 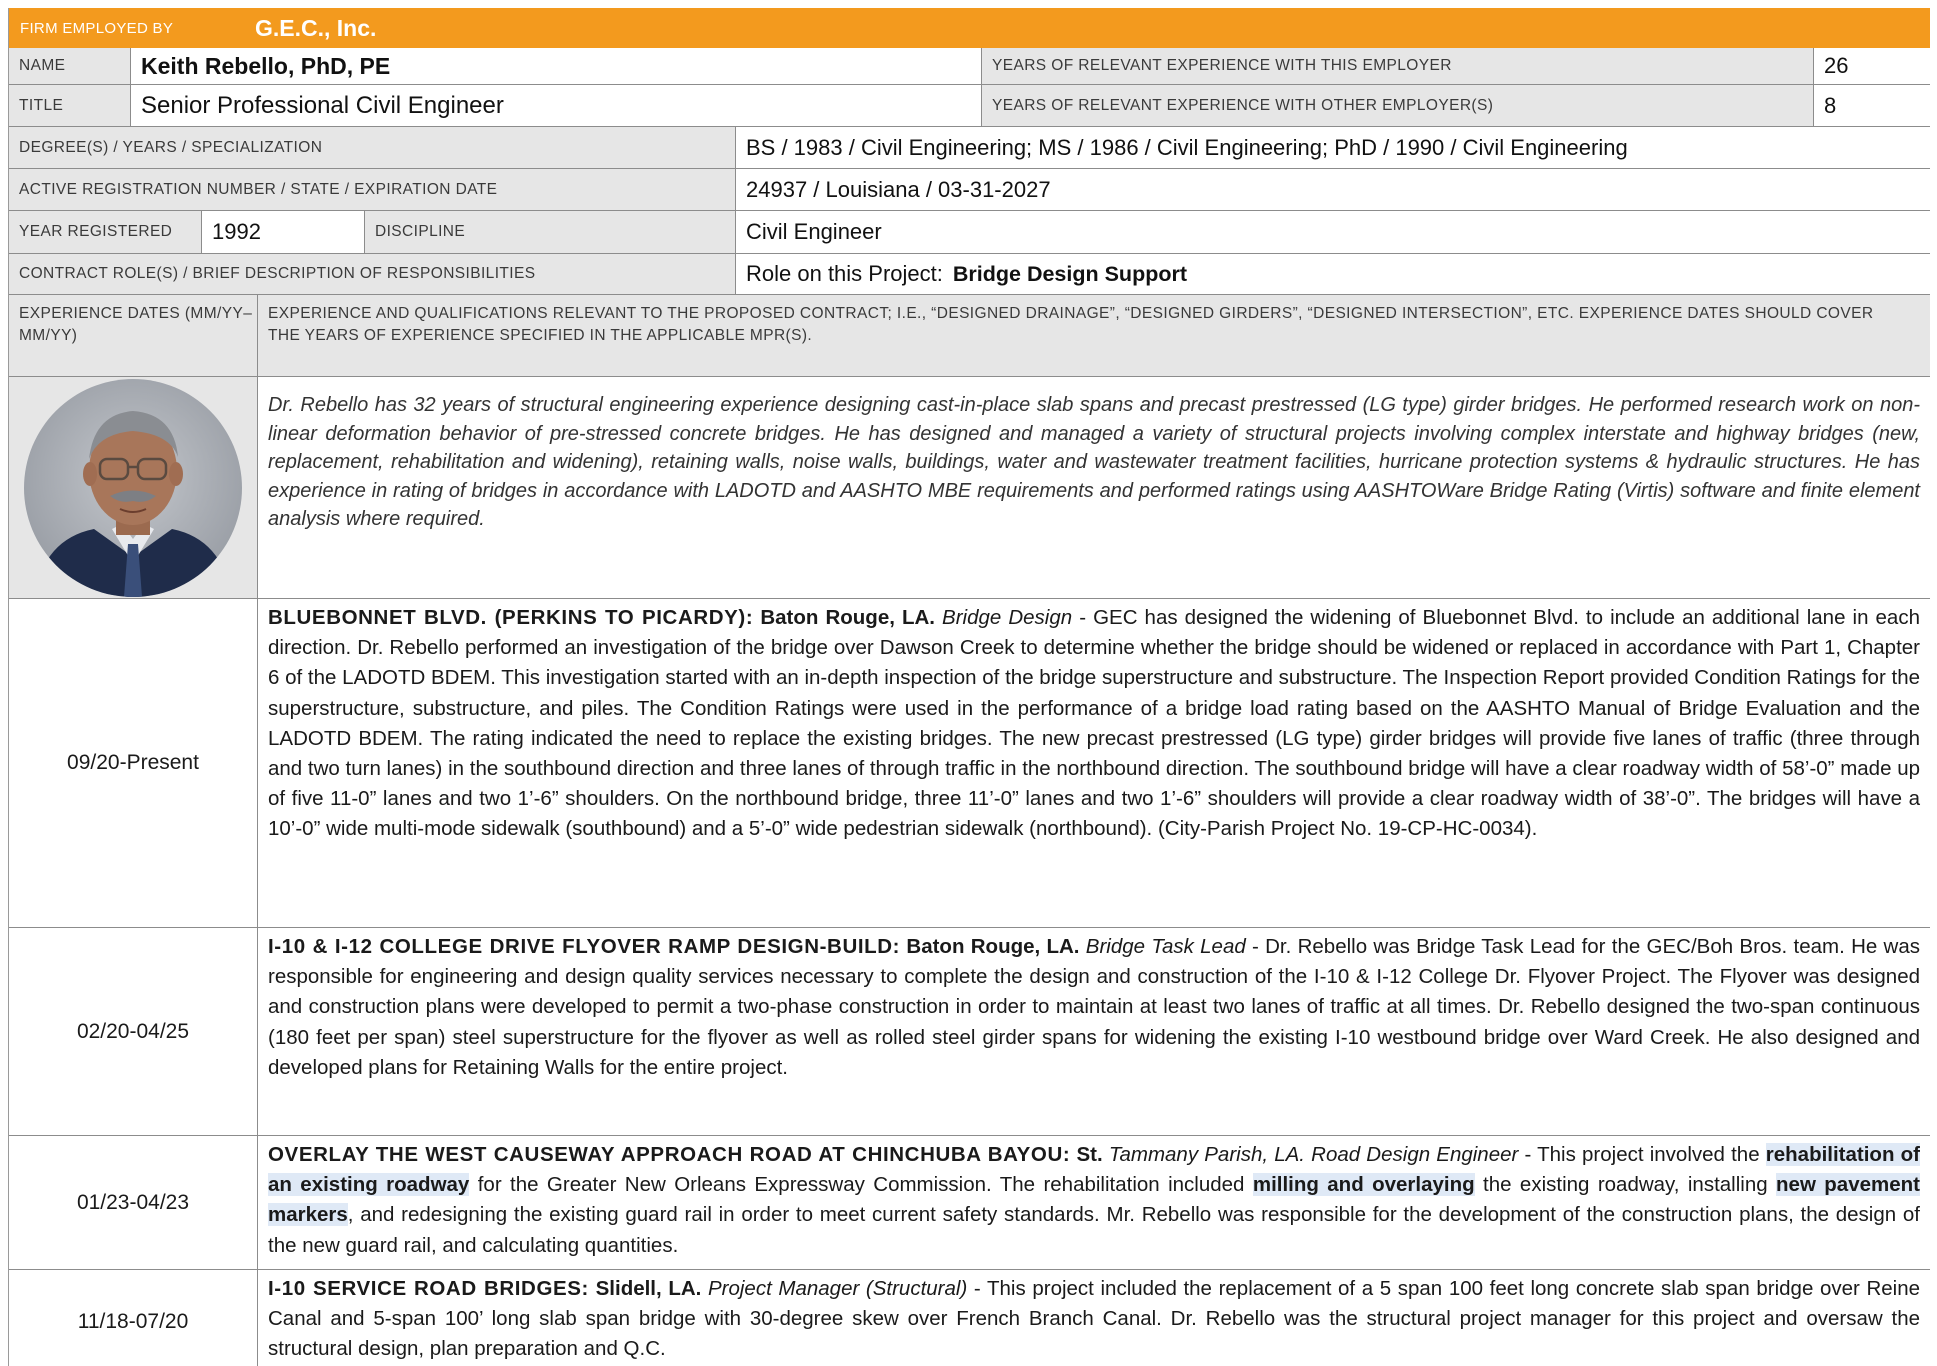 I want to click on contract-role-prefix: Role on this Project:, so click(x=844, y=273).